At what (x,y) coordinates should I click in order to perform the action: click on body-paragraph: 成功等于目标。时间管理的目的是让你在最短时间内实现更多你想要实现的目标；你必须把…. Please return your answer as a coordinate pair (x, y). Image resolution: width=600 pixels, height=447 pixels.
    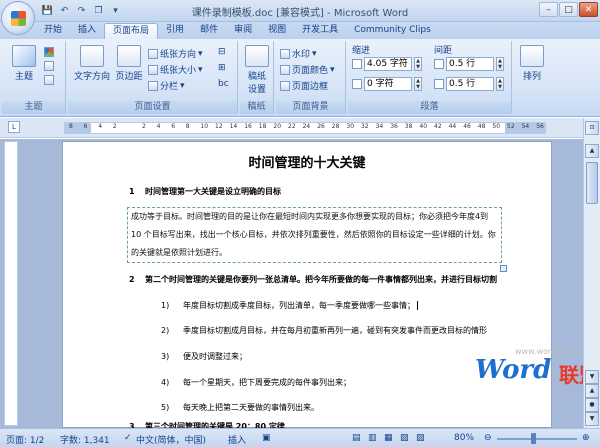
    Looking at the image, I should click on (314, 235).